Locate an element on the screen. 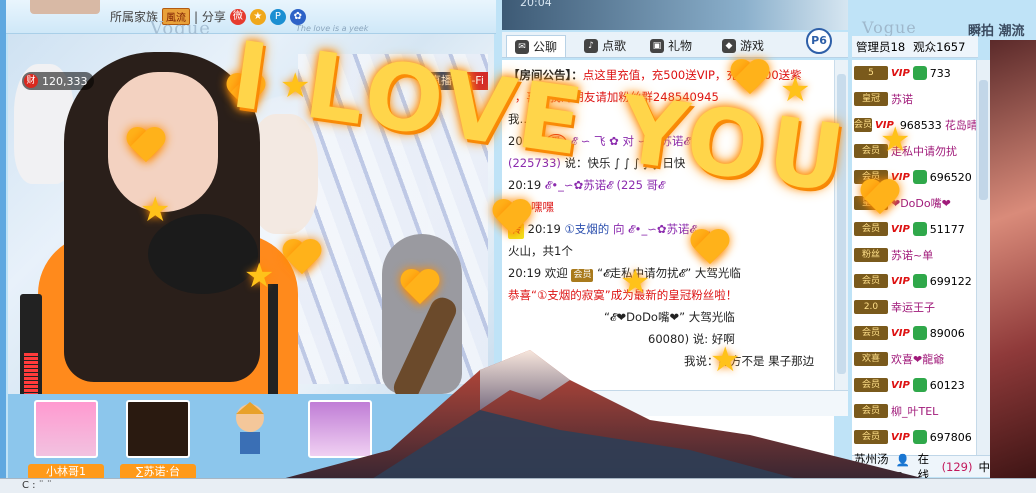 Image resolution: width=1036 pixels, height=493 pixels. user-row: 5 VIP 733 is located at coordinates (914, 73).